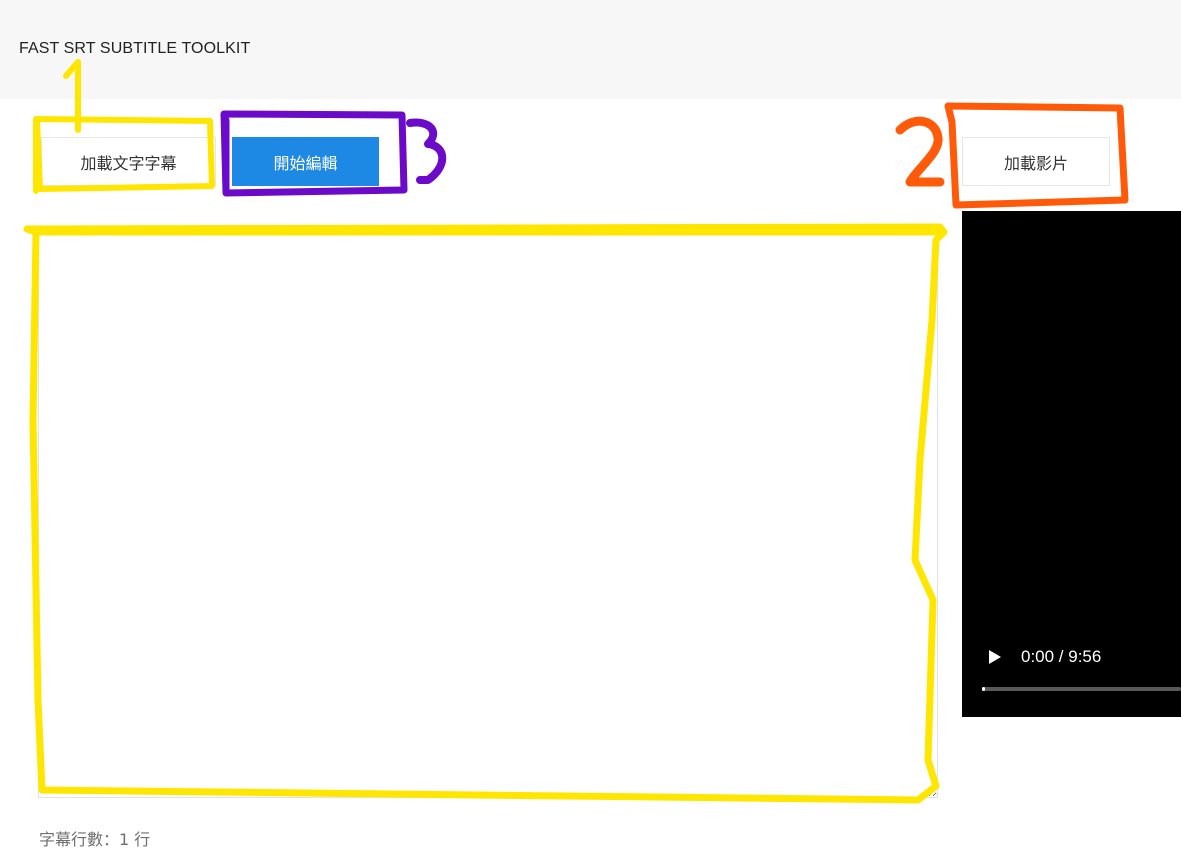 This screenshot has width=1181, height=858. I want to click on play-icon, so click(995, 657).